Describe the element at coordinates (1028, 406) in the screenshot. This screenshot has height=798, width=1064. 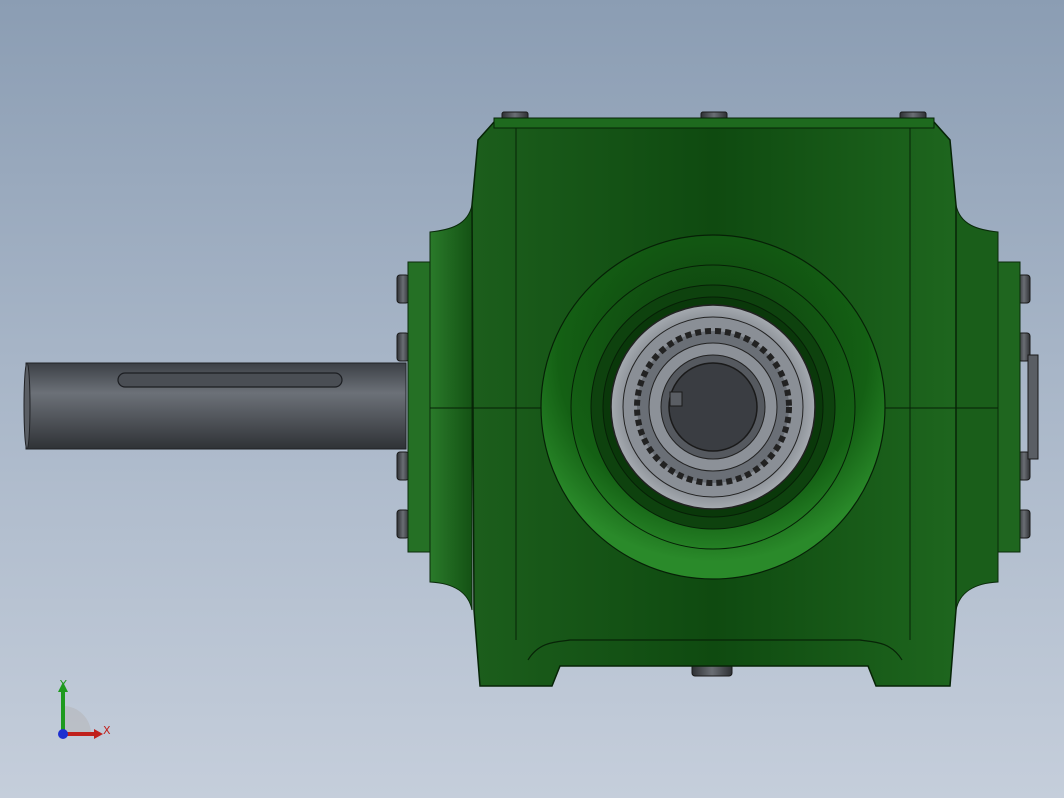
I see `right-flange-bolts` at that location.